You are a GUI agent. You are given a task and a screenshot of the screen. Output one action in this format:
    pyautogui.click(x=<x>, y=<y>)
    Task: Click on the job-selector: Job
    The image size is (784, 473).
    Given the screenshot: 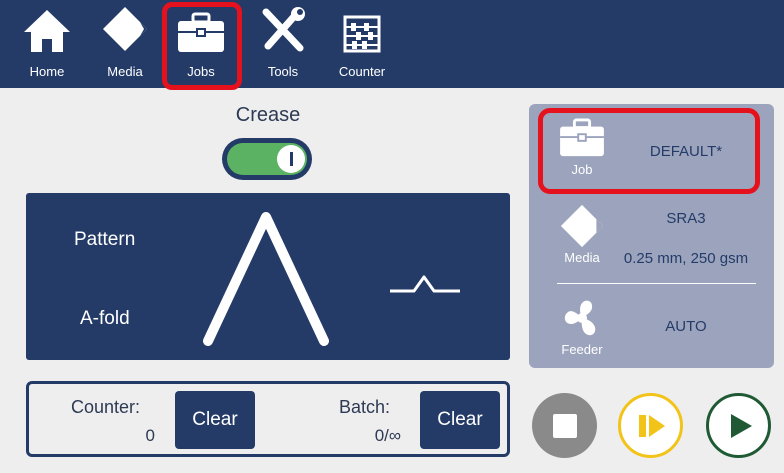 What is the action you would take?
    pyautogui.click(x=582, y=147)
    